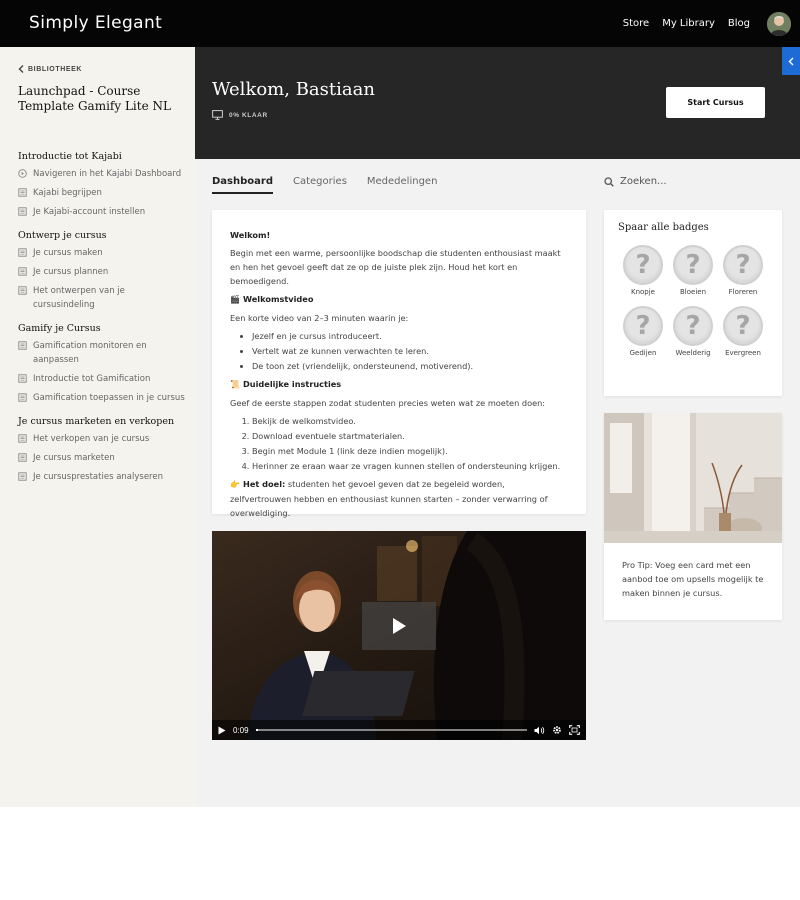 This screenshot has width=800, height=900. I want to click on tab-categories: Categories, so click(320, 185).